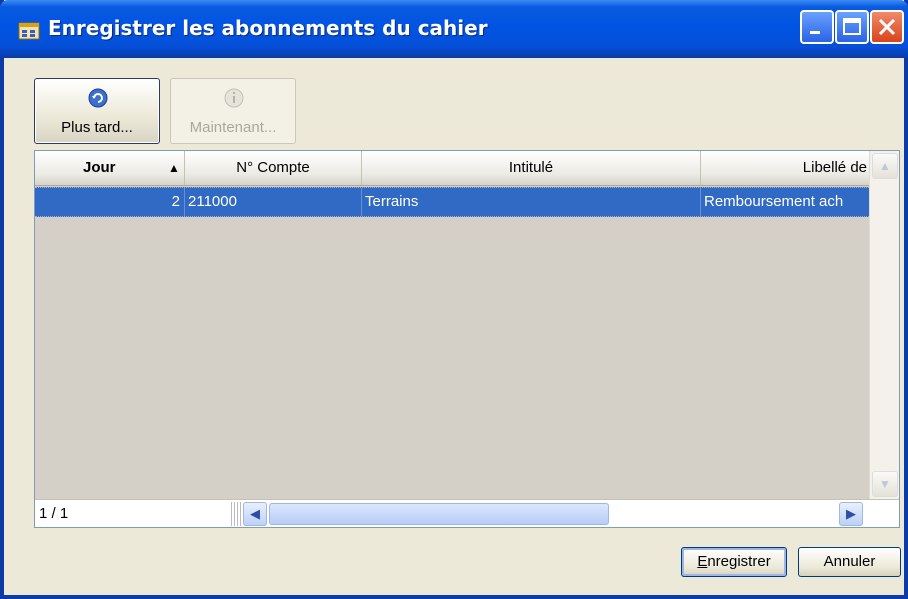 Image resolution: width=908 pixels, height=599 pixels. Describe the element at coordinates (29, 31) in the screenshot. I see `notebook-icon` at that location.